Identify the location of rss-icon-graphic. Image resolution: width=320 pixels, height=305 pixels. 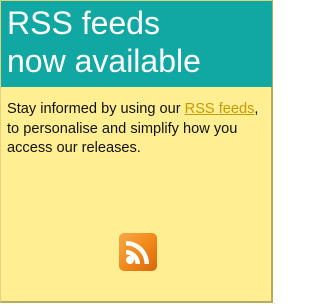
(138, 252).